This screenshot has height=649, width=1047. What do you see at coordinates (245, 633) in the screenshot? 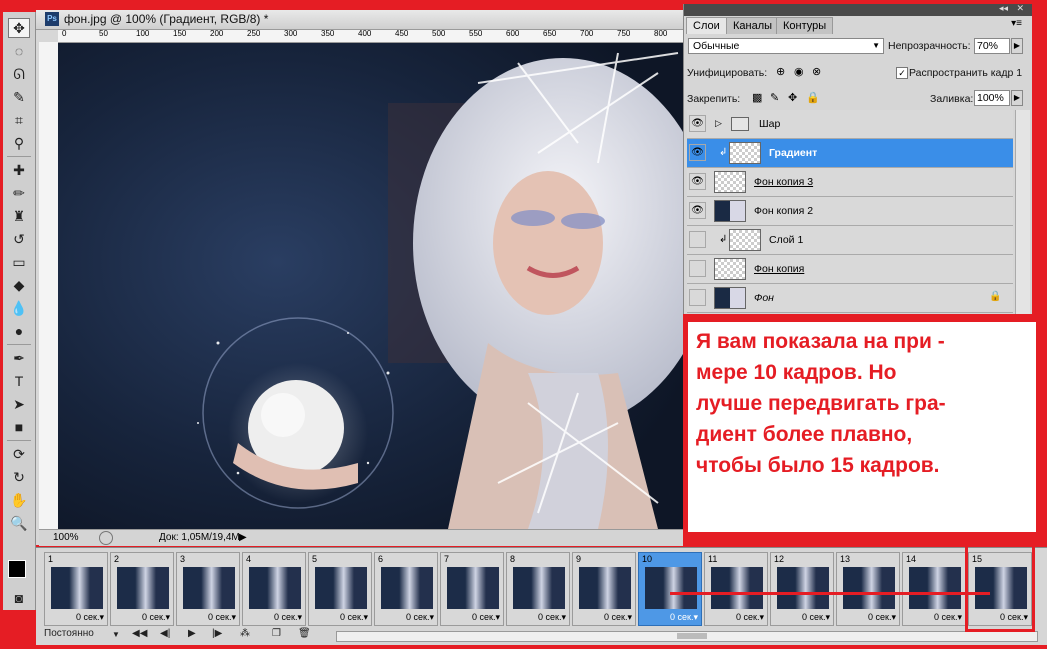
I see `tween-icon: ⁂` at bounding box center [245, 633].